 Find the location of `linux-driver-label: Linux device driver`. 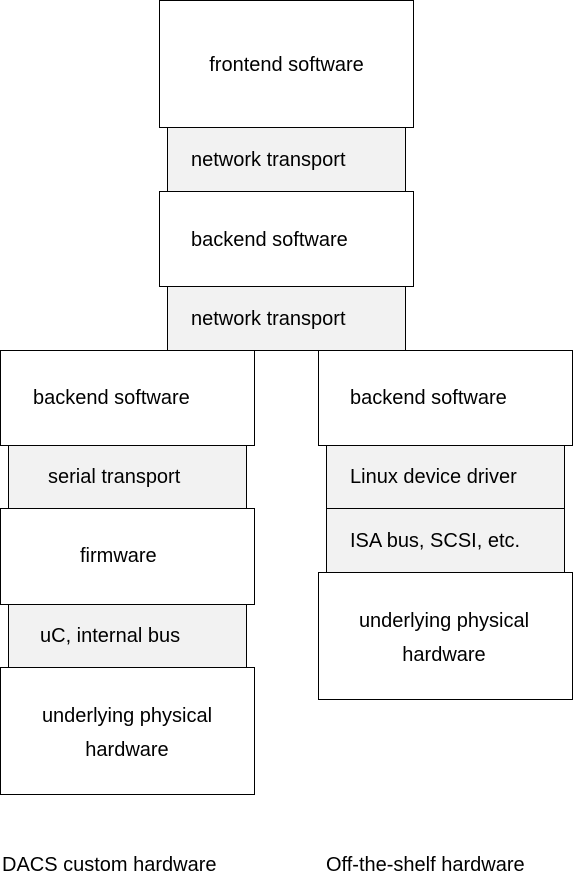

linux-driver-label: Linux device driver is located at coordinates (433, 477).